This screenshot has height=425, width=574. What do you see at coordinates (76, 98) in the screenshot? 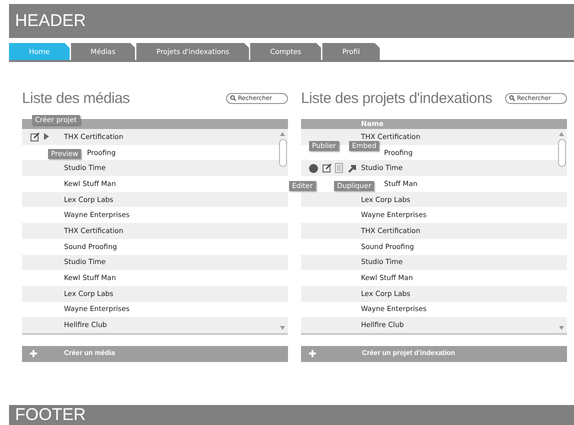
I see `panel-title: Liste des médias` at bounding box center [76, 98].